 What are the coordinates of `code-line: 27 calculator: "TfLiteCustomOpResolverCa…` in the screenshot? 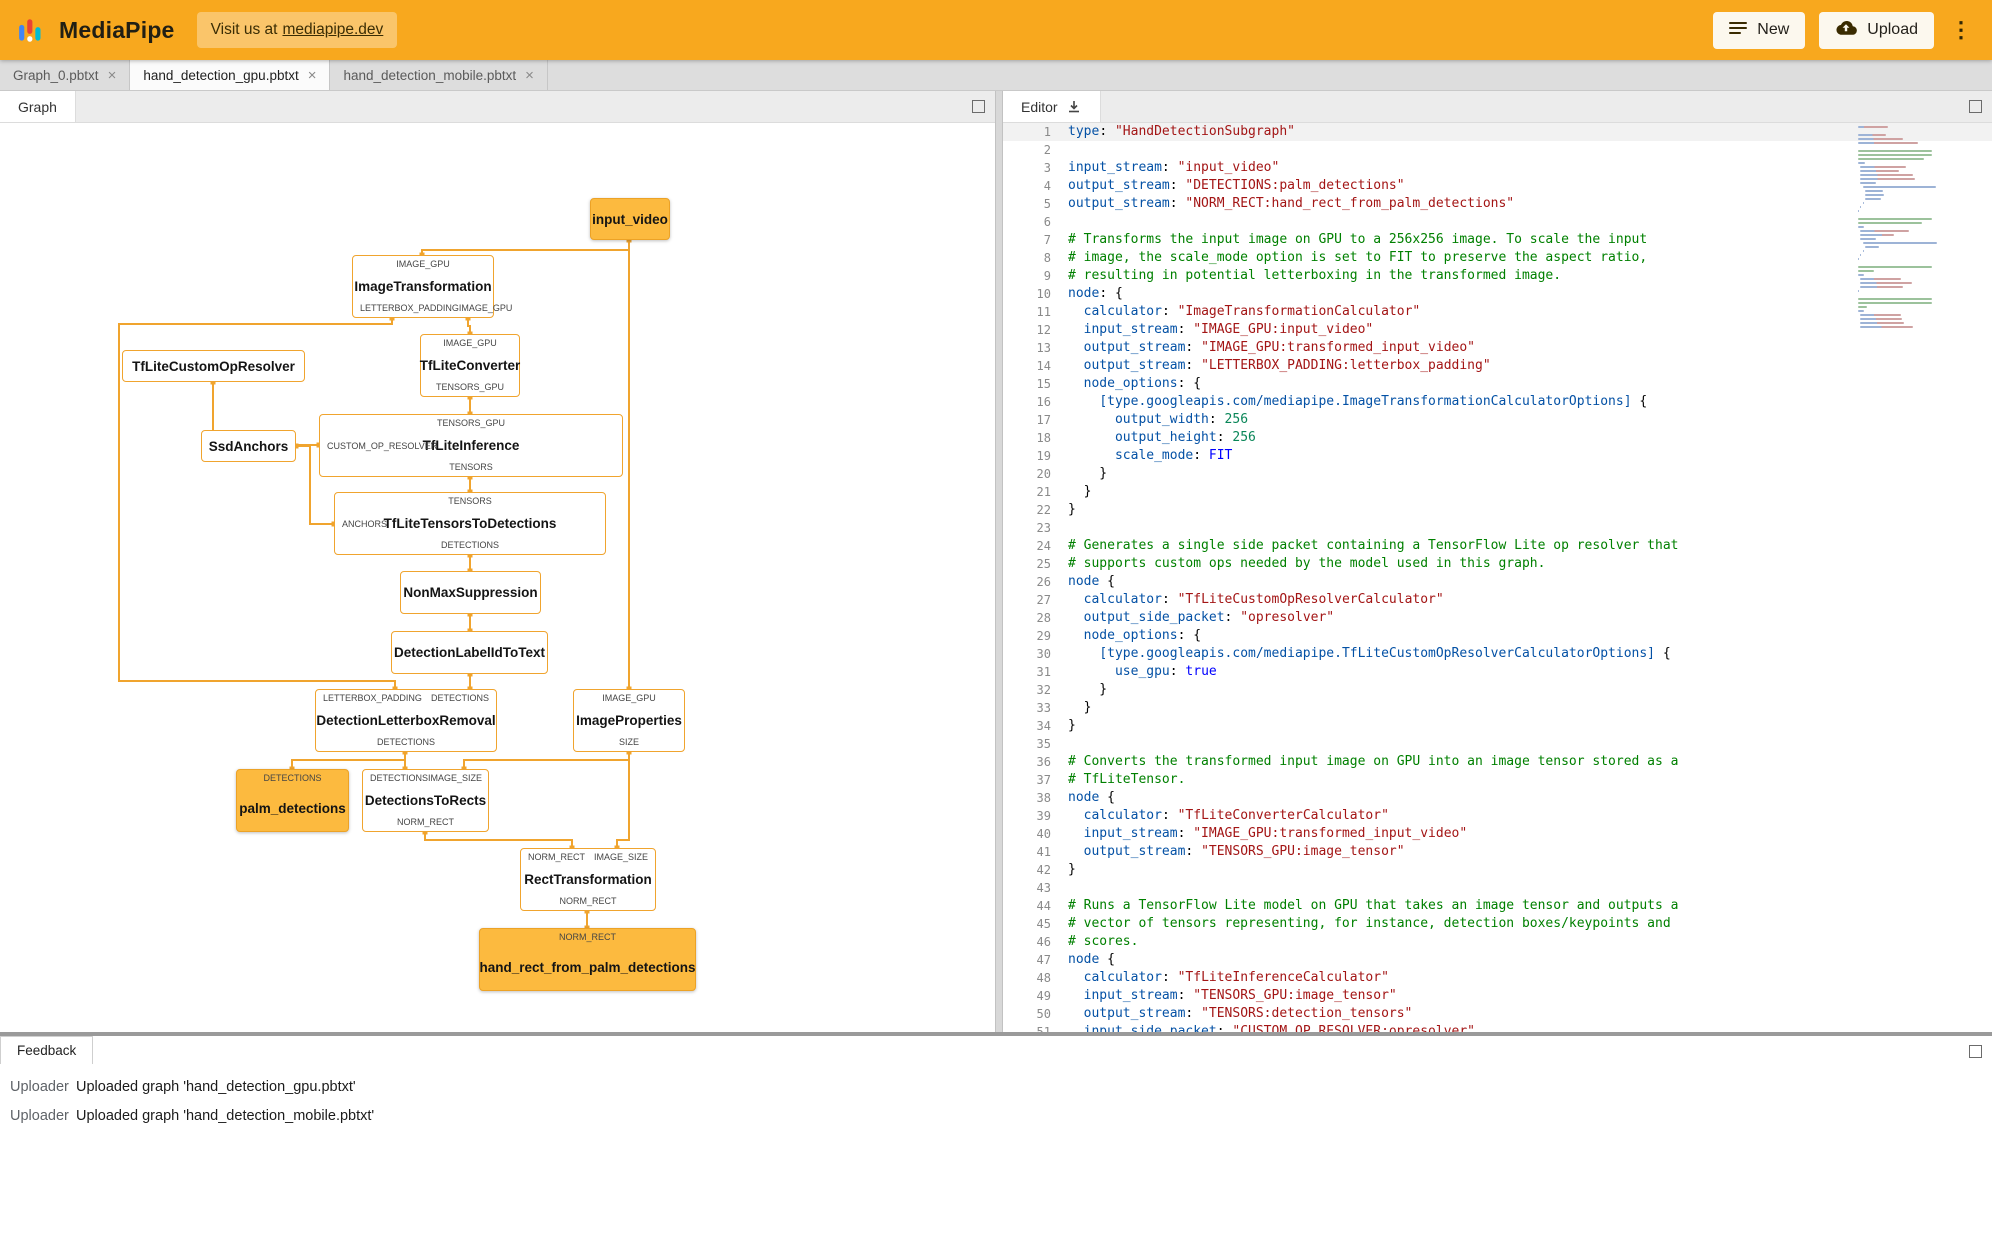 It's located at (1497, 600).